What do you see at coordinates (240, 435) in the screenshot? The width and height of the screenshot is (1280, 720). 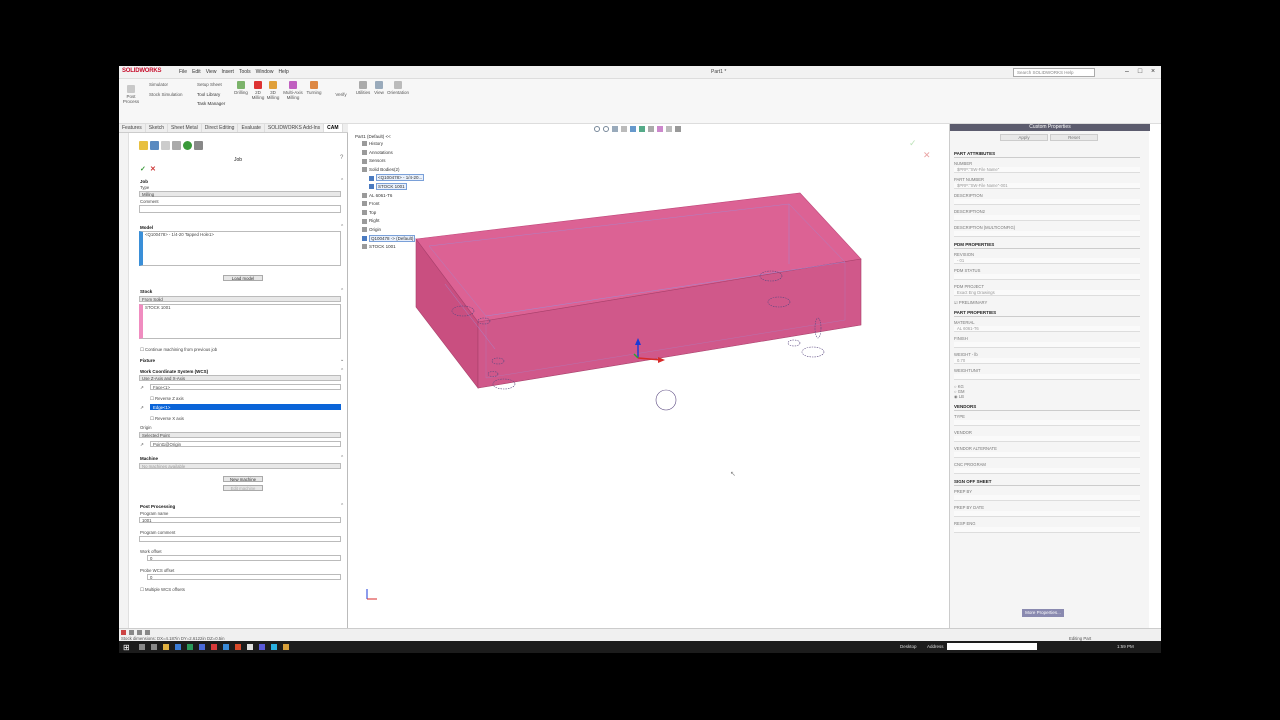 I see `origin-mode-select: Selected Point` at bounding box center [240, 435].